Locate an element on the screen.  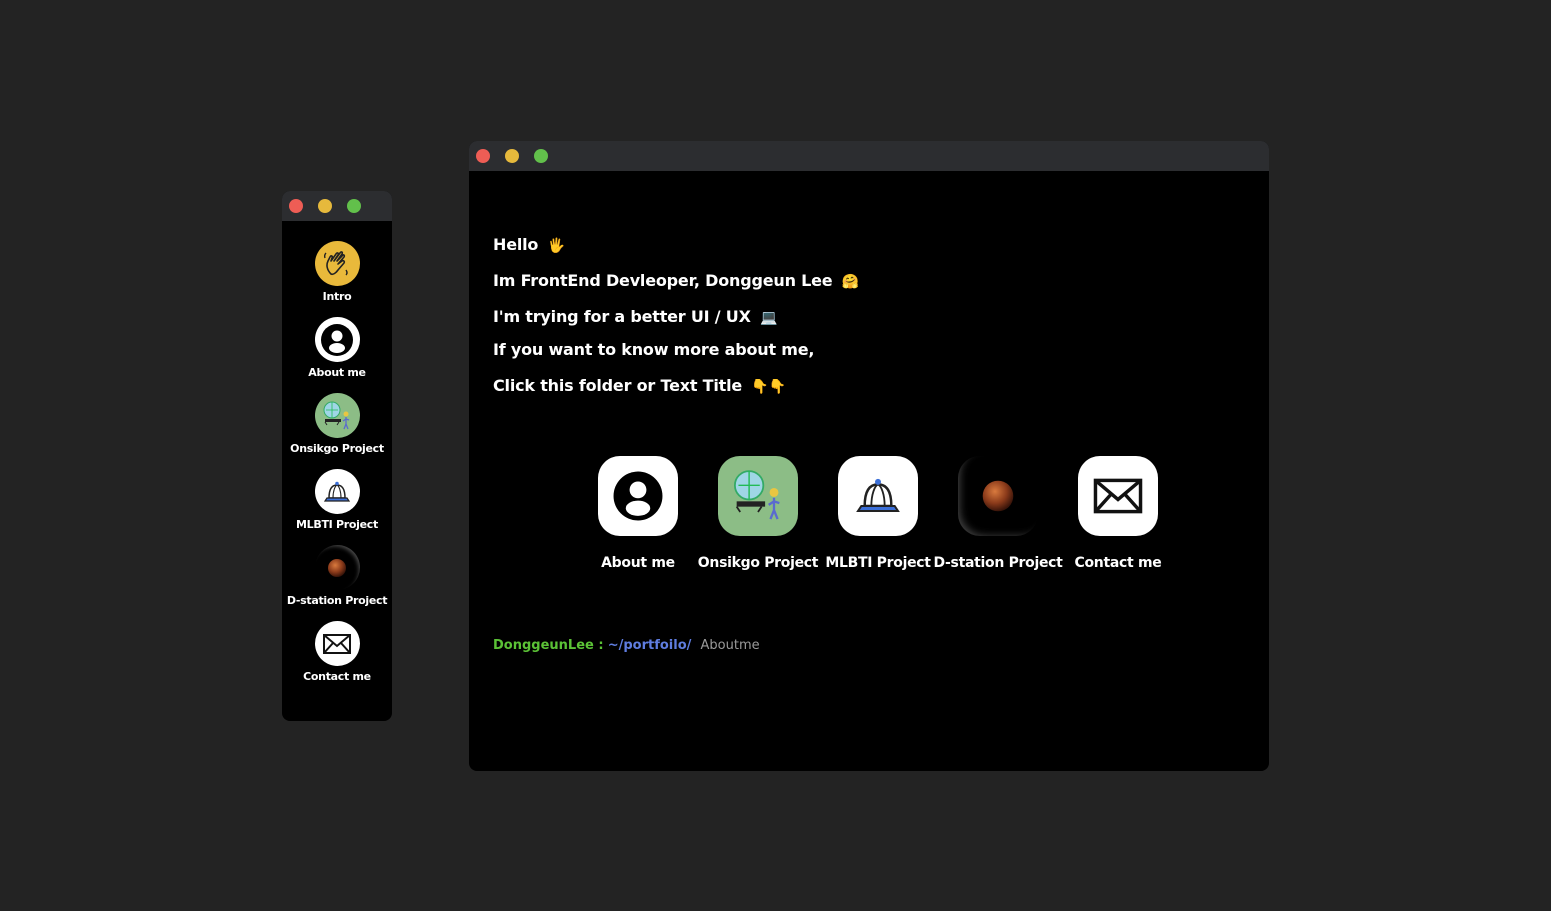
dock-label: Intro is located at coordinates (337, 296).